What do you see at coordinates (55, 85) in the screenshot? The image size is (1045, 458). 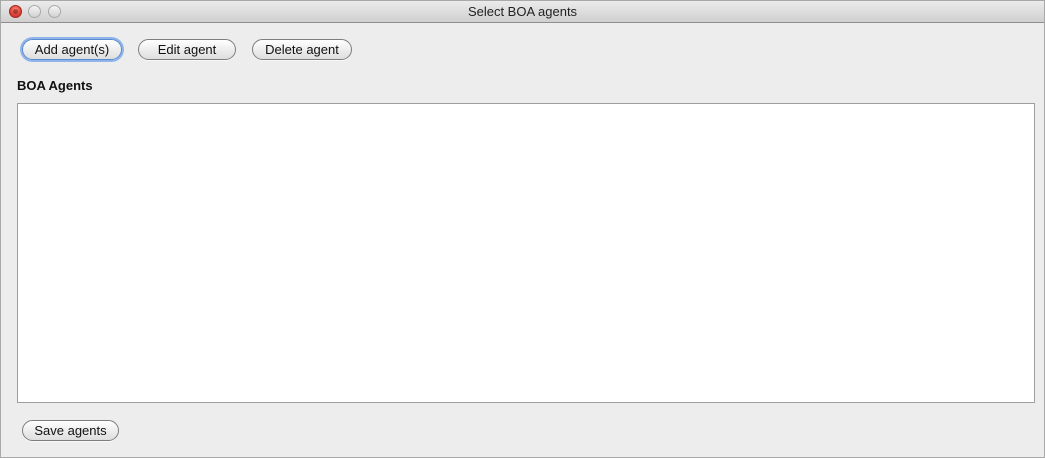 I see `boa-agents-label: BOA Agents` at bounding box center [55, 85].